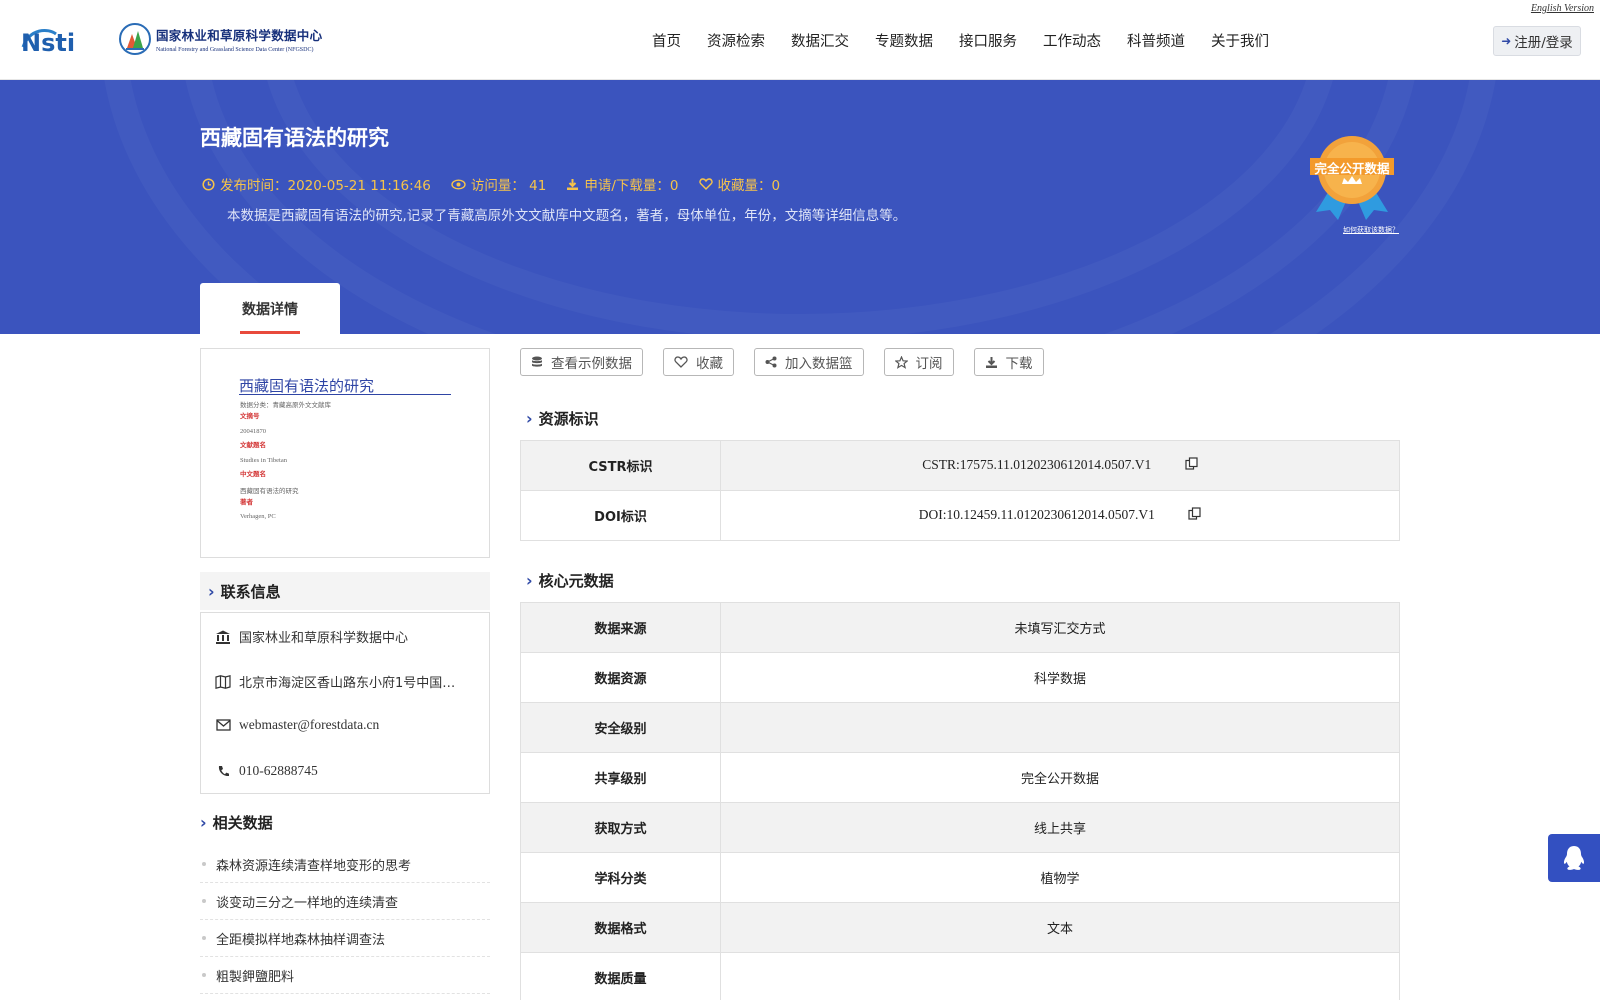  I want to click on table-value: CSTR:17575.11.0120230612014.0507.V1, so click(1060, 465).